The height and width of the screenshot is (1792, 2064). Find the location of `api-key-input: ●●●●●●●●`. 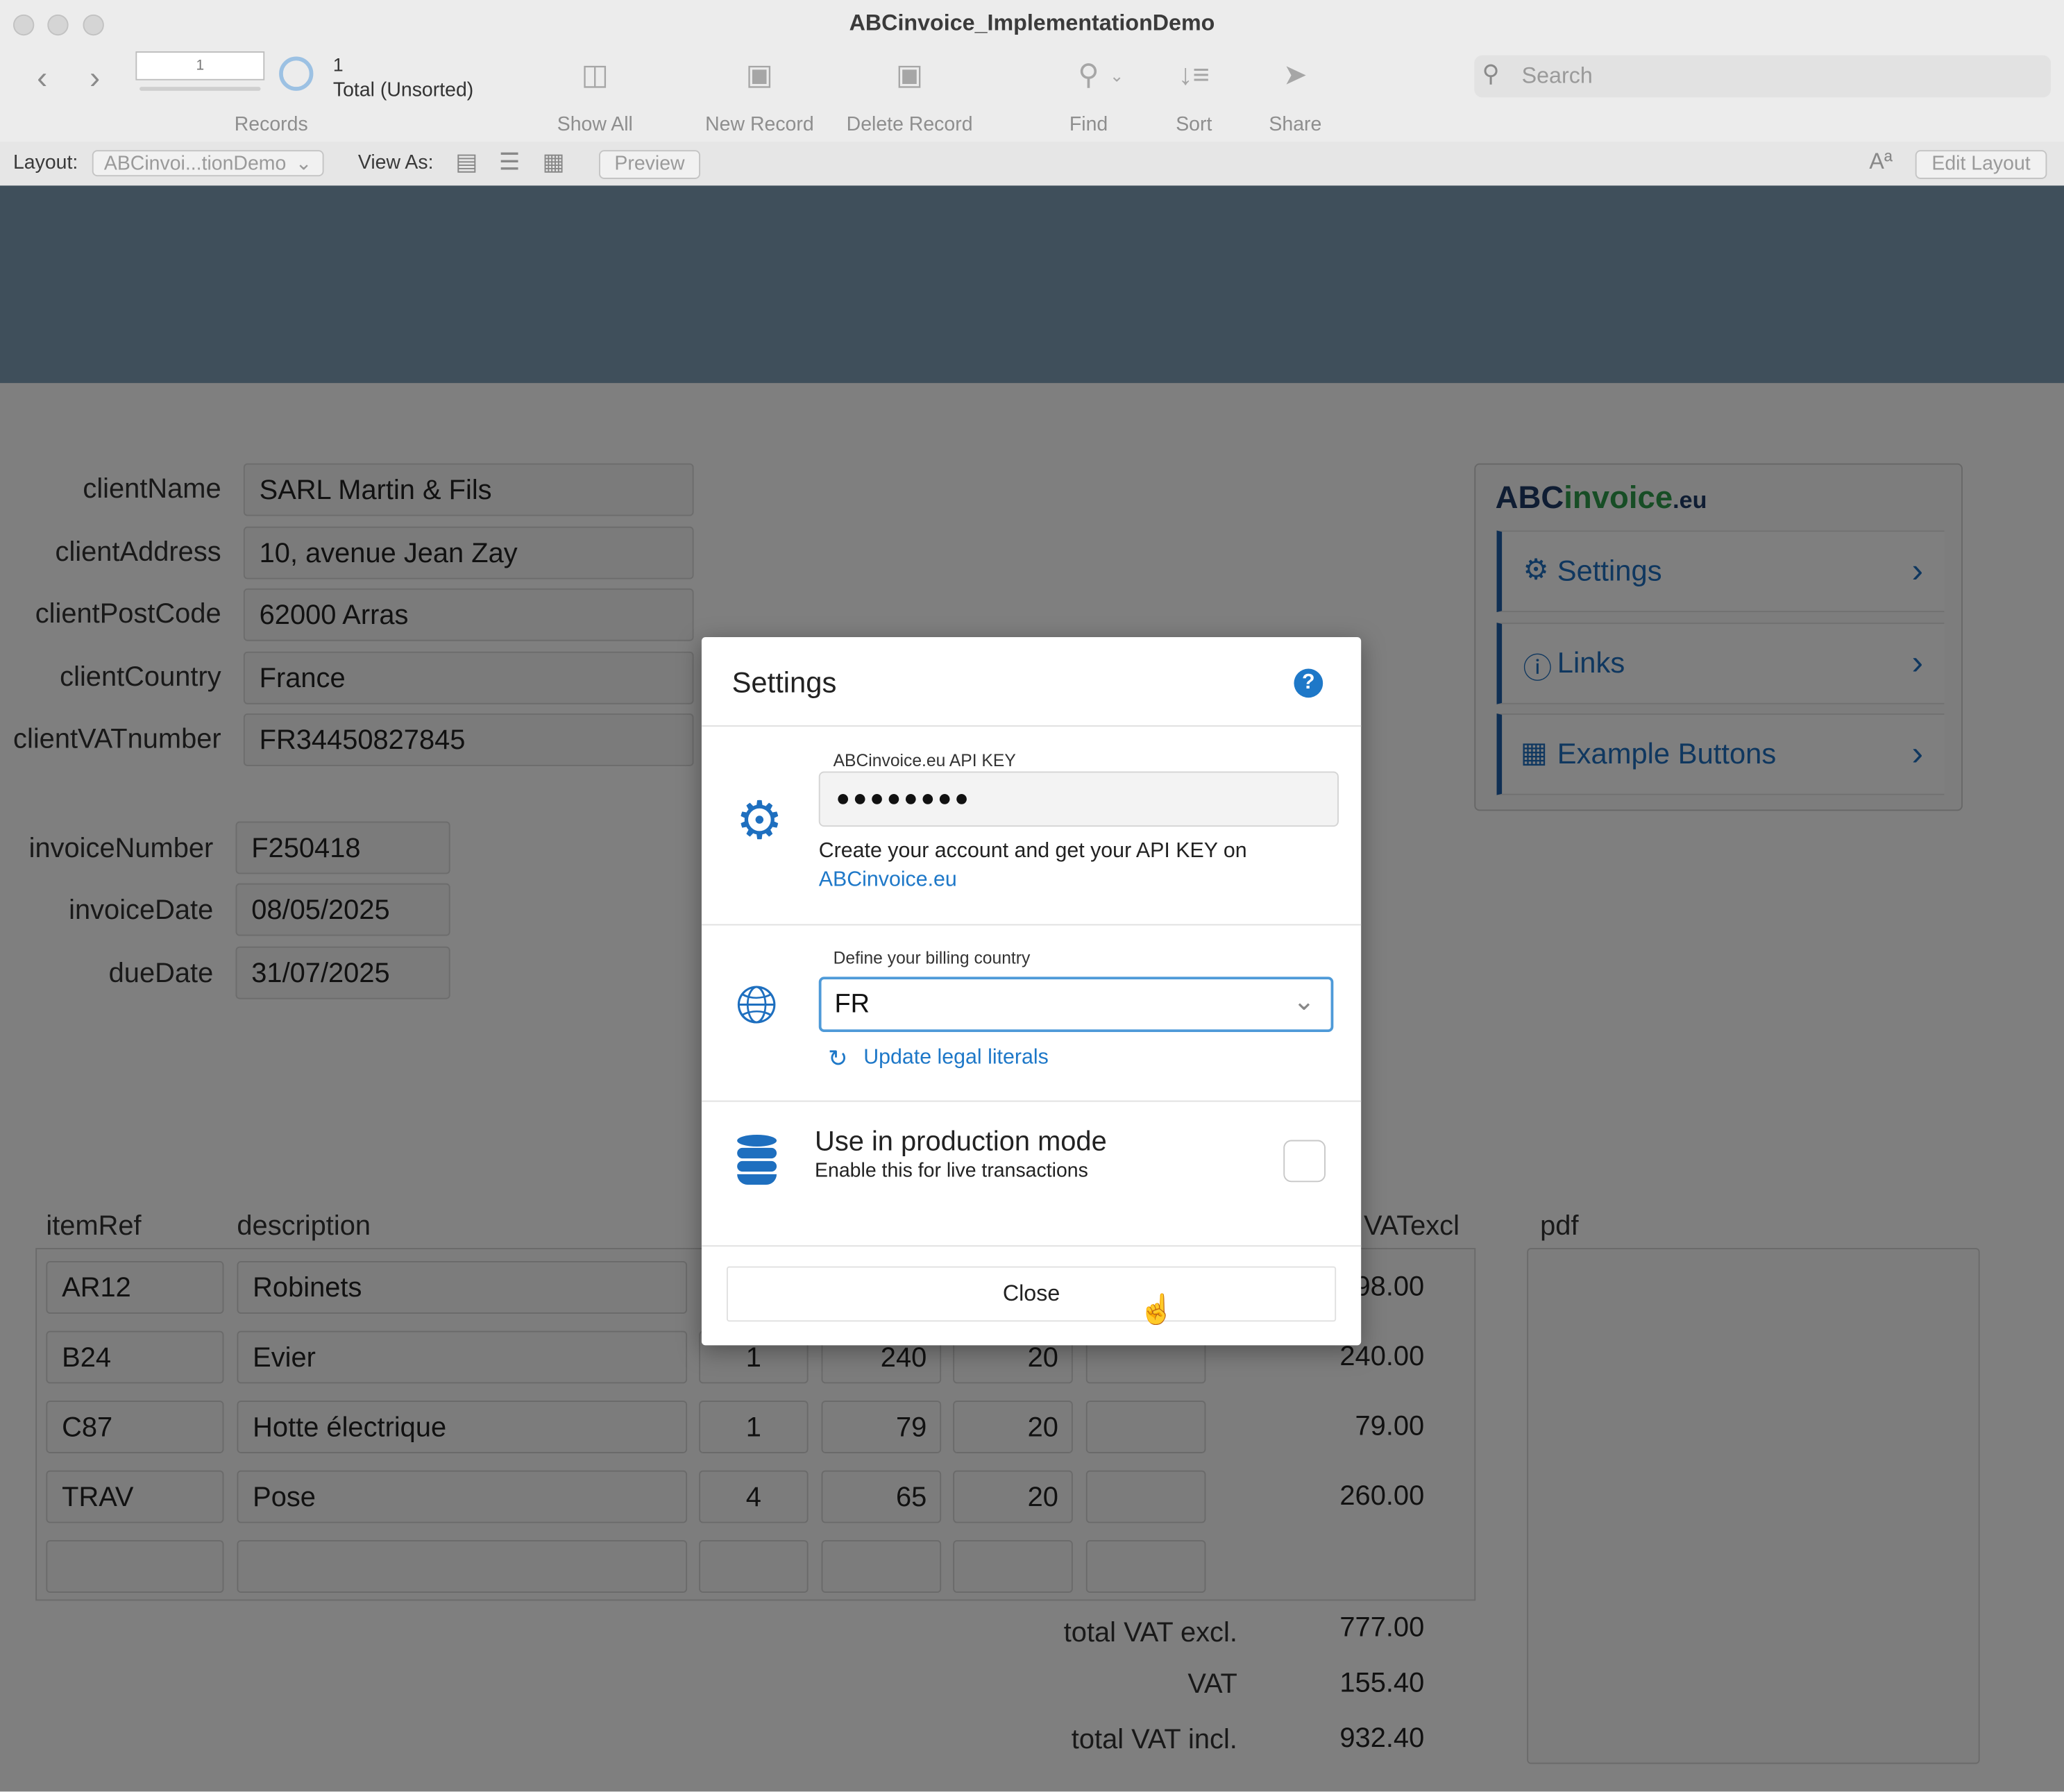

api-key-input: ●●●●●●●● is located at coordinates (1078, 799).